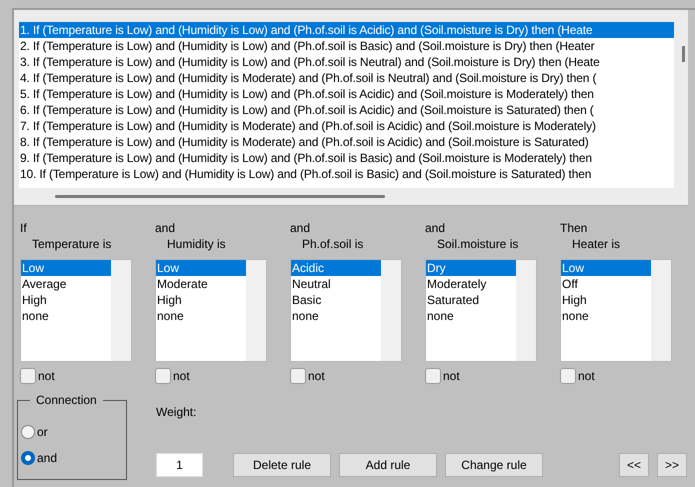  Describe the element at coordinates (346, 46) in the screenshot. I see `rule-item: 2. If (Temperature is Low) and (Humidity is Low) and (Ph.of.soil is Basic) and (Soil.moisture is Dry) then (Heater` at that location.